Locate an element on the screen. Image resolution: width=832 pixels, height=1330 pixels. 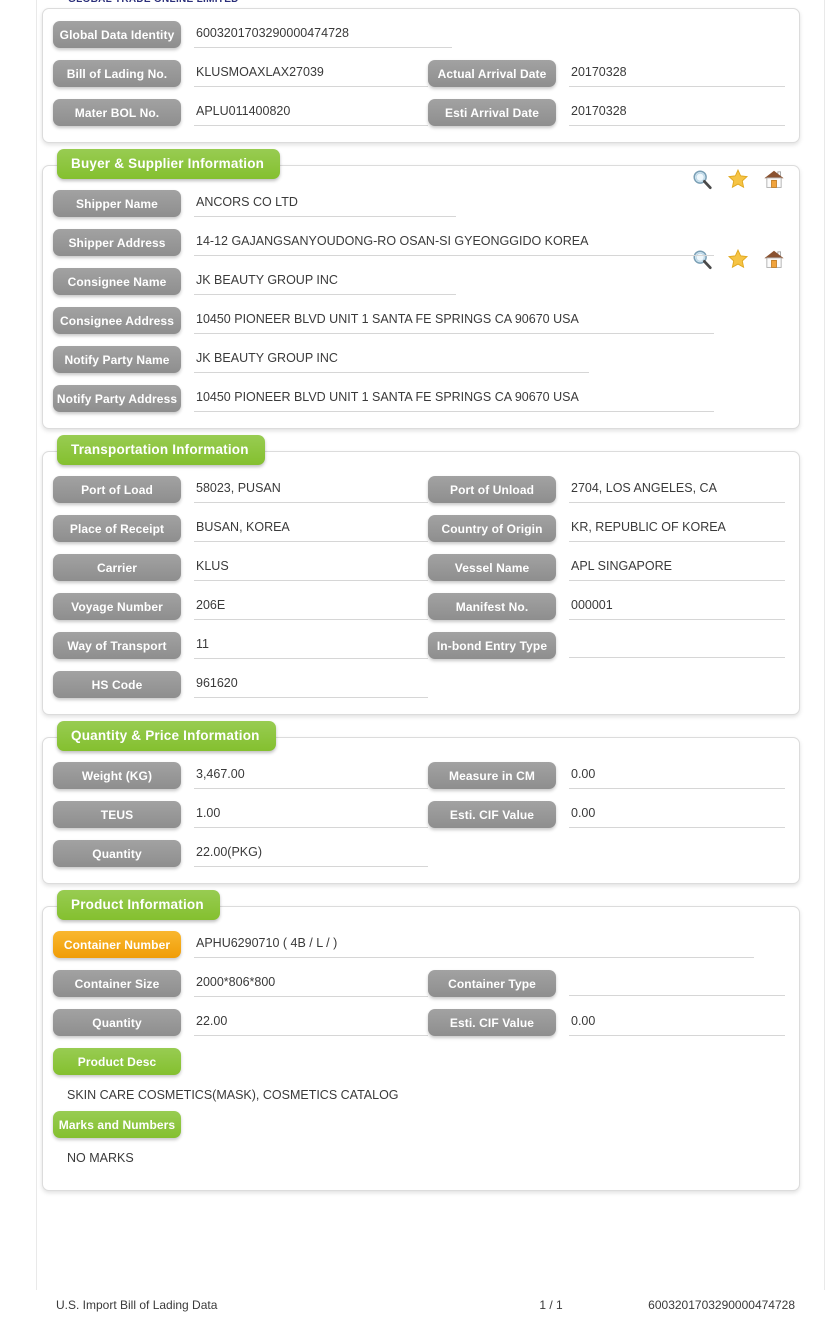
field-quantity: Quantity 22.00(PKG) is located at coordinates (240, 853).